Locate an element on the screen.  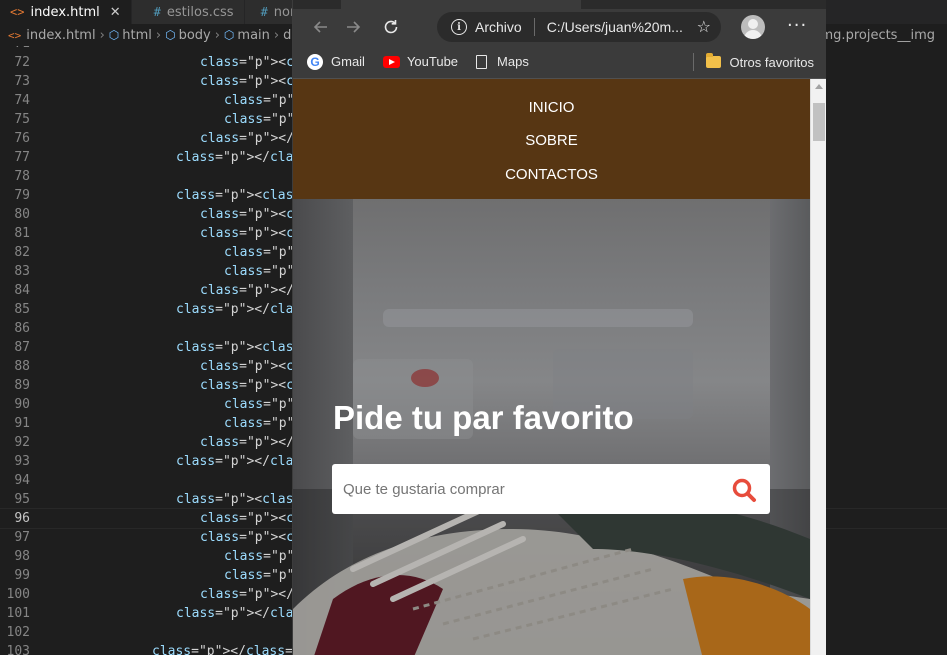
tab-index-html: <> index.html ✕ is located at coordinates (66, 12).